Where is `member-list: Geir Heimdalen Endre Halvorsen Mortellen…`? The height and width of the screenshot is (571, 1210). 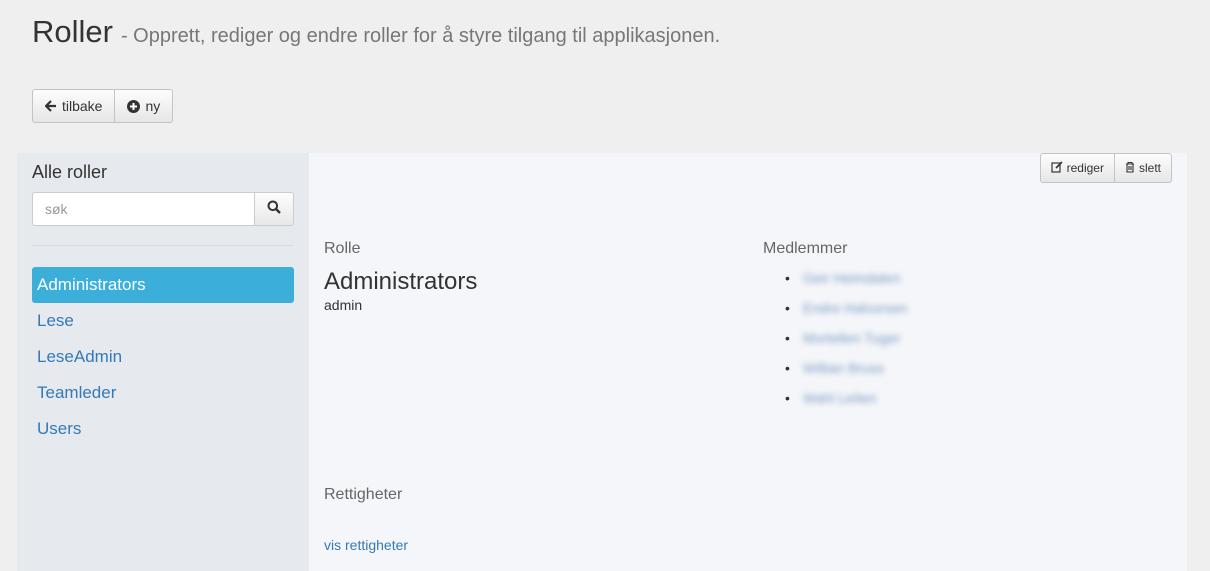
member-list: Geir Heimdalen Endre Halvorsen Mortellen… is located at coordinates (846, 338).